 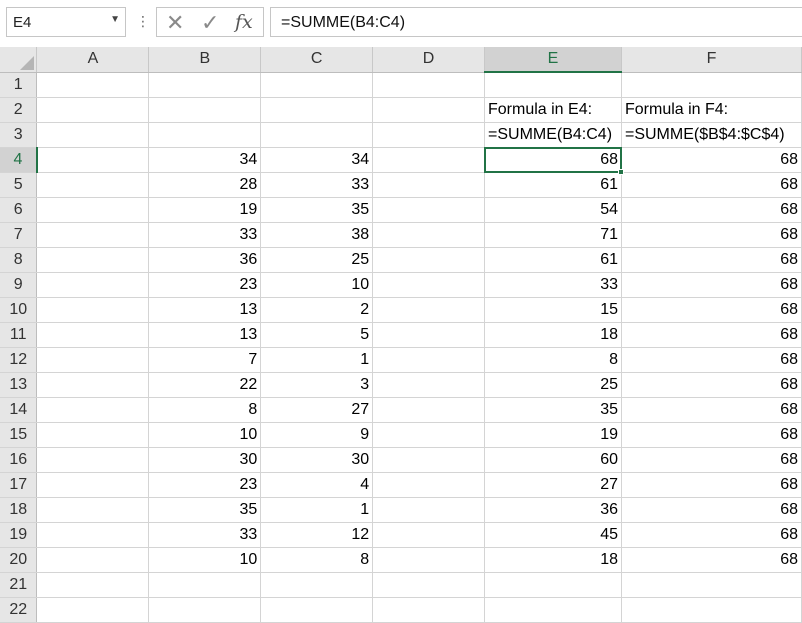 What do you see at coordinates (553, 285) in the screenshot?
I see `cell-e9: 33` at bounding box center [553, 285].